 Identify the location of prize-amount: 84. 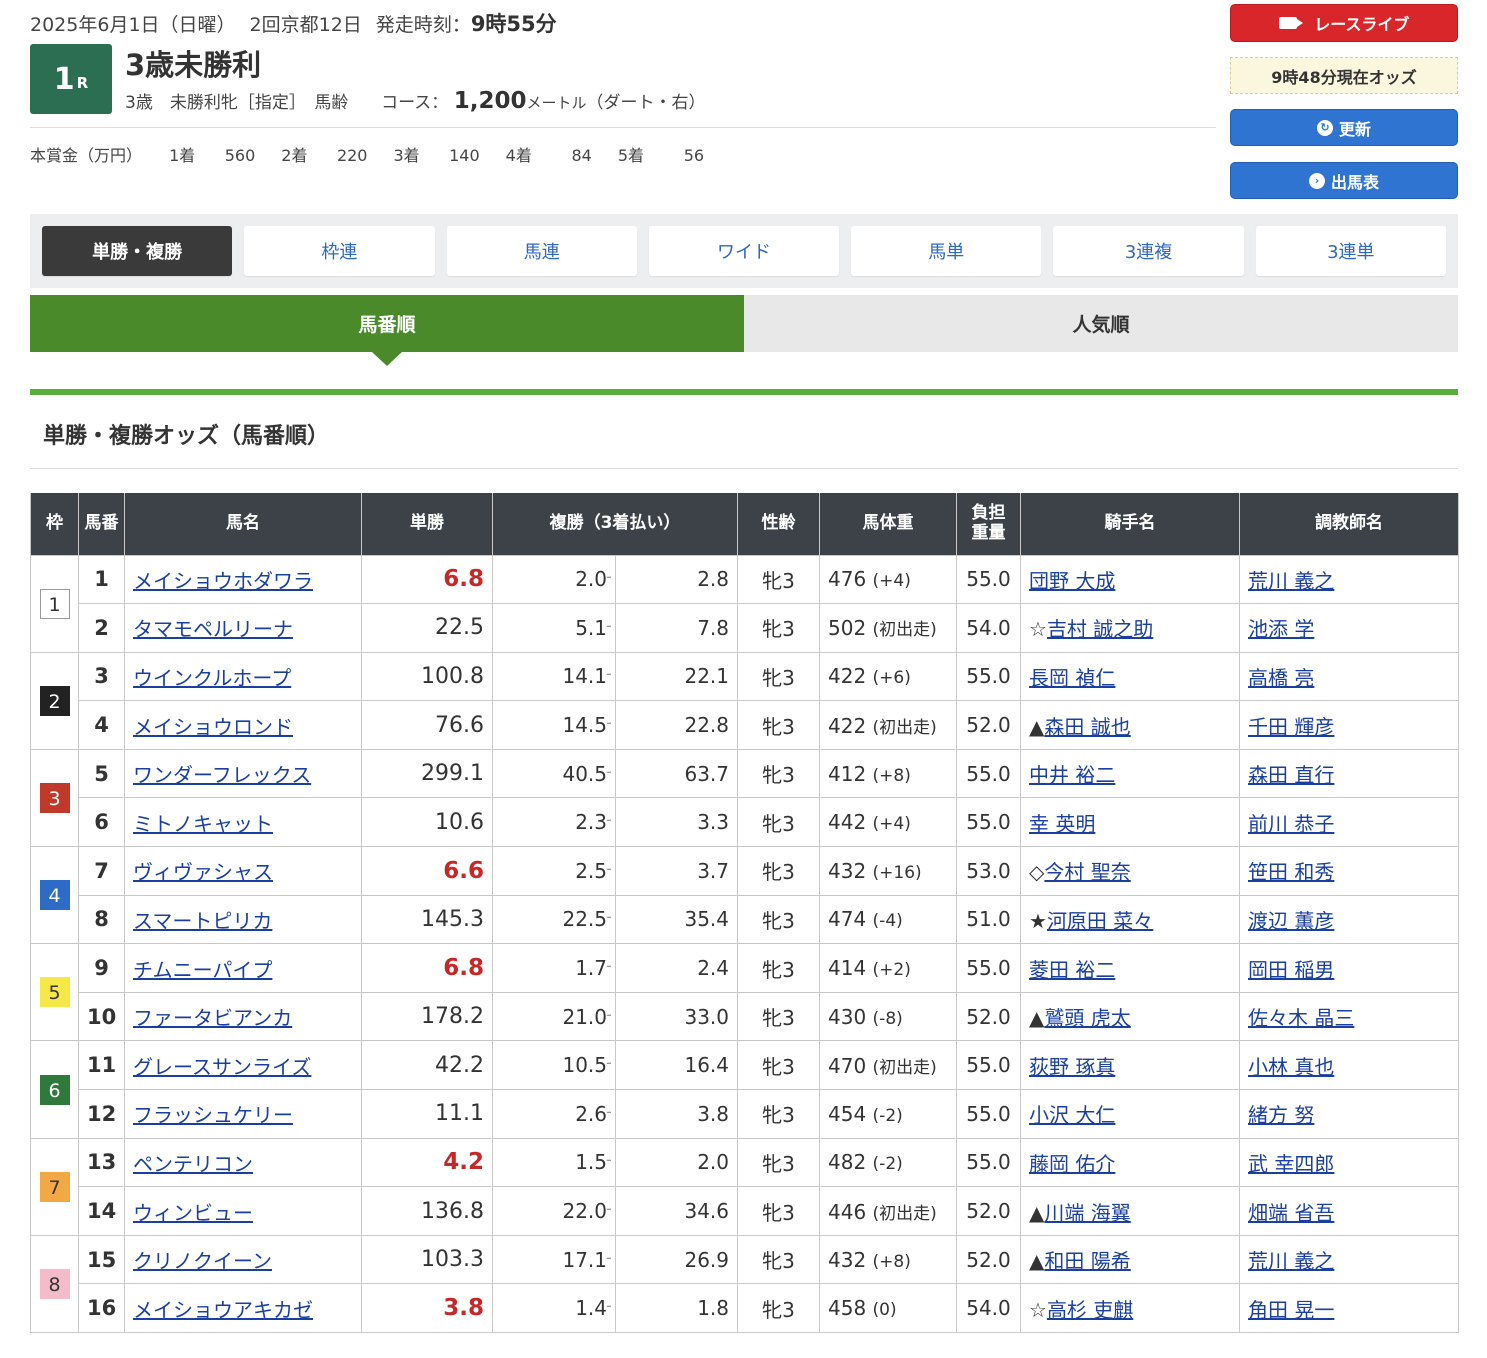
(581, 155).